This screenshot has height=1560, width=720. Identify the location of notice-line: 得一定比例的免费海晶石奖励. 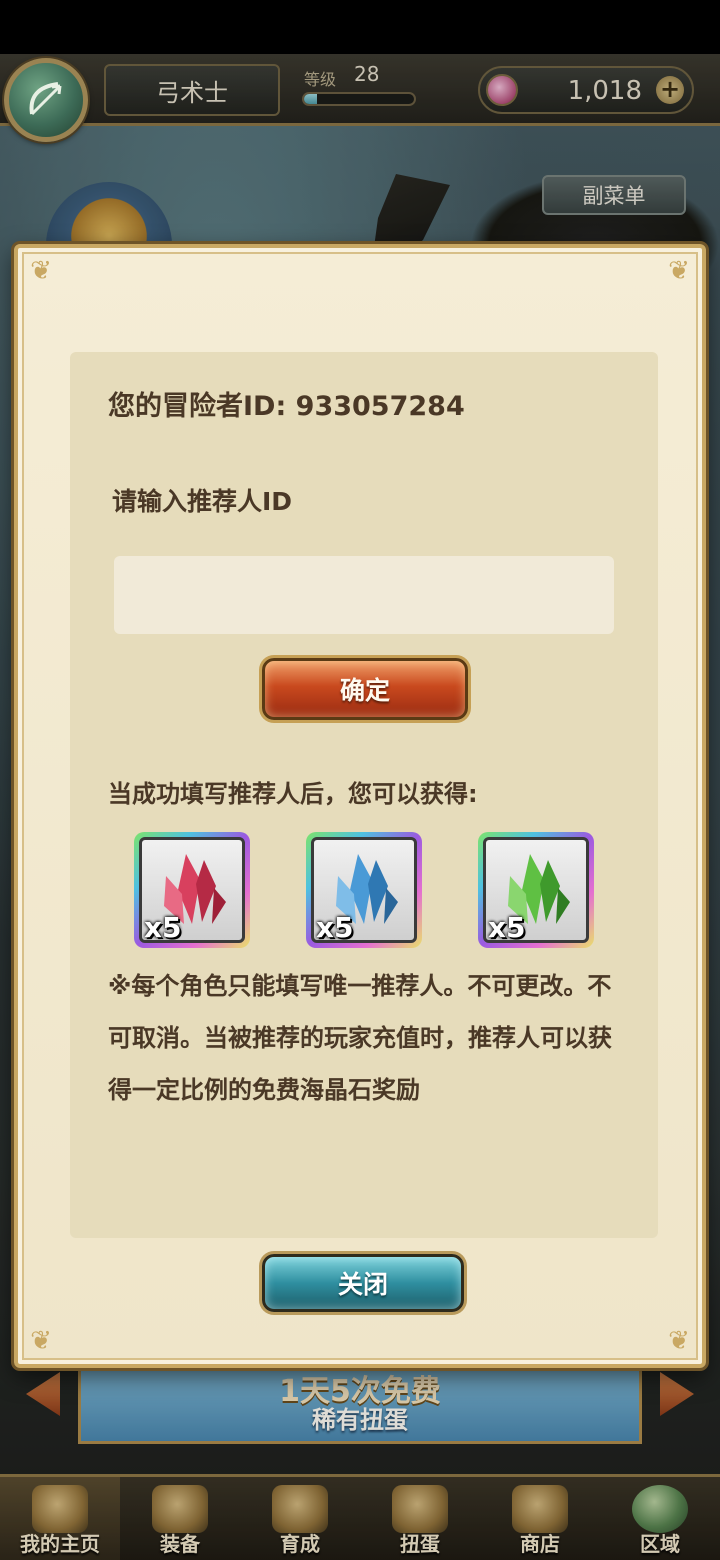
(264, 1090).